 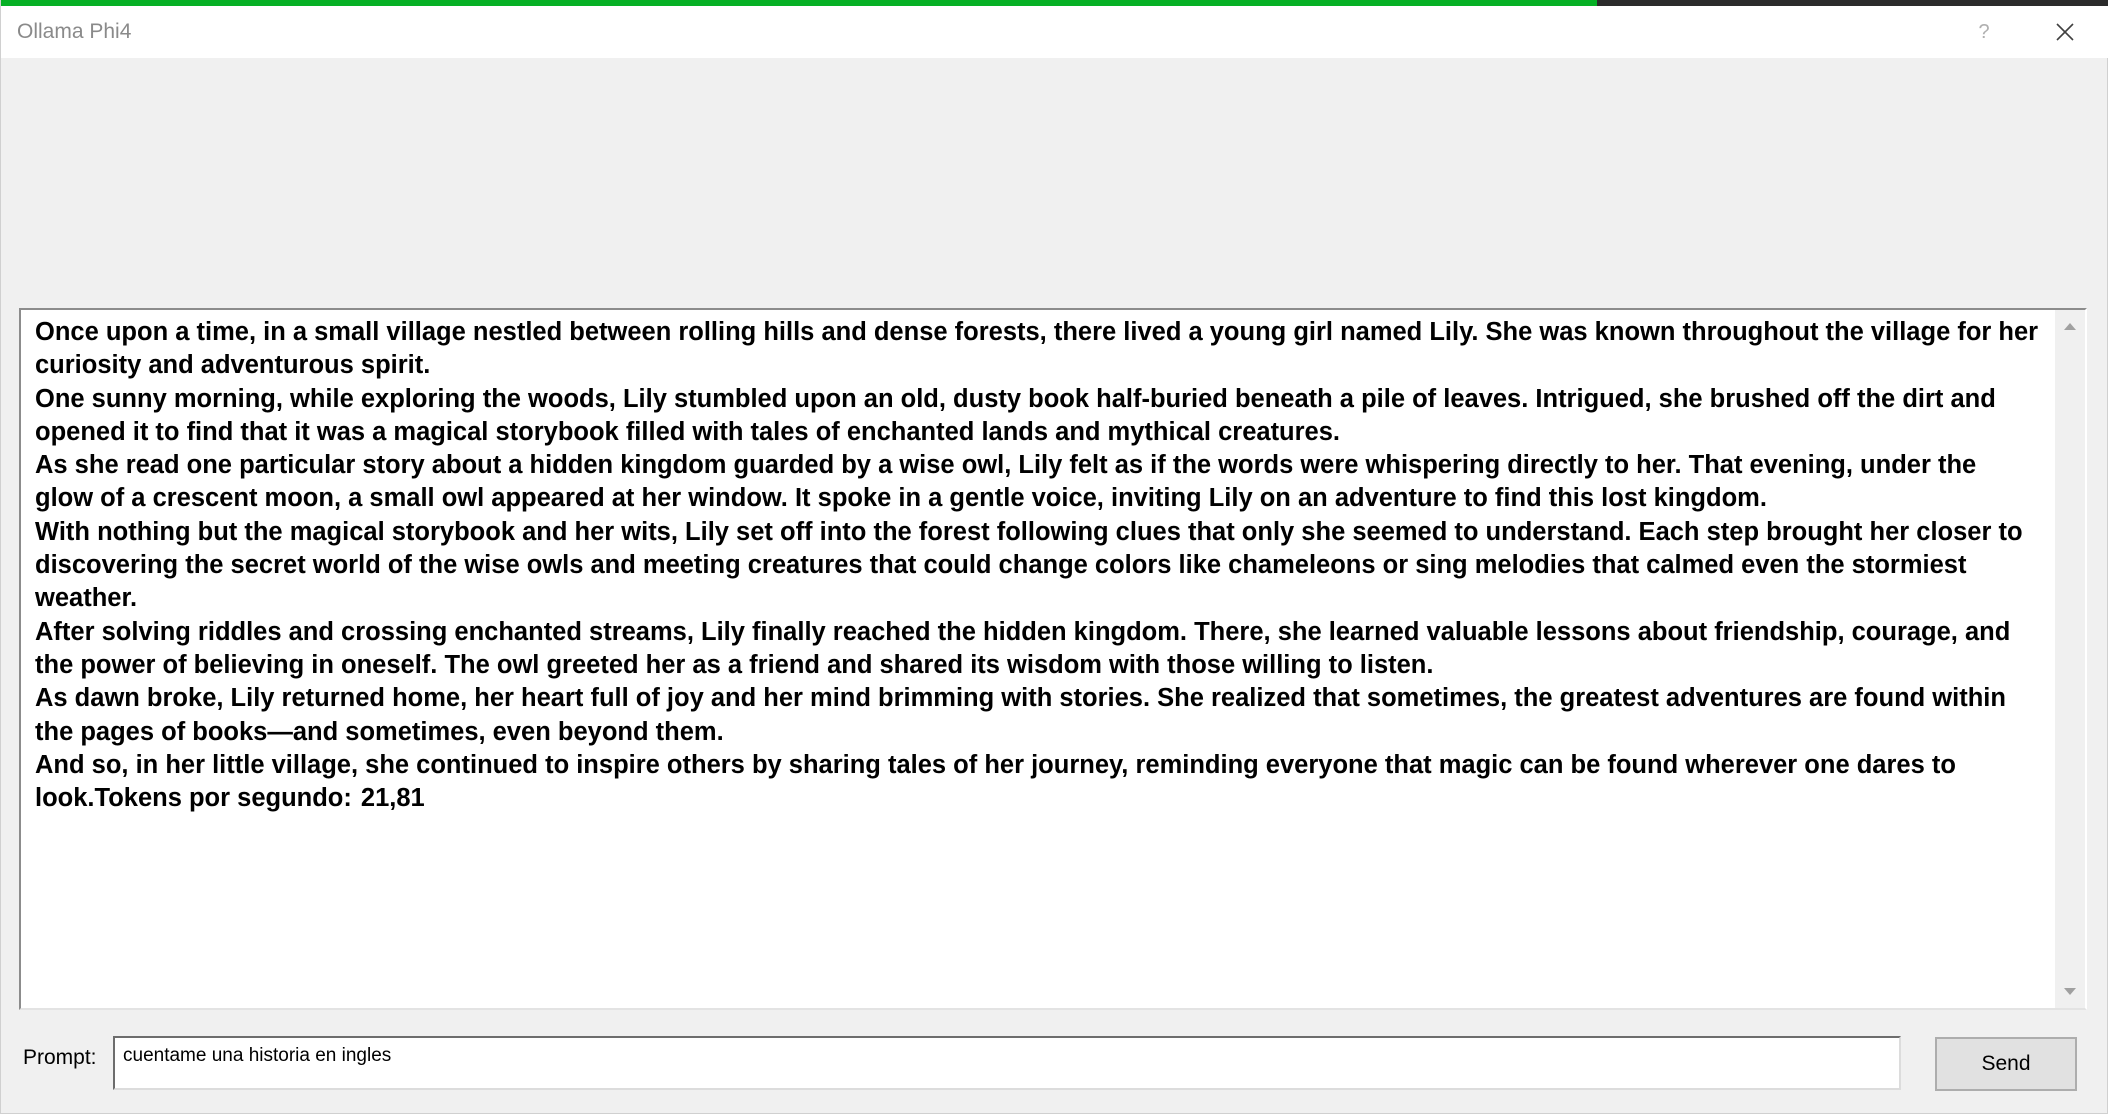 I want to click on window-title: Ollama Phi4, so click(x=74, y=31).